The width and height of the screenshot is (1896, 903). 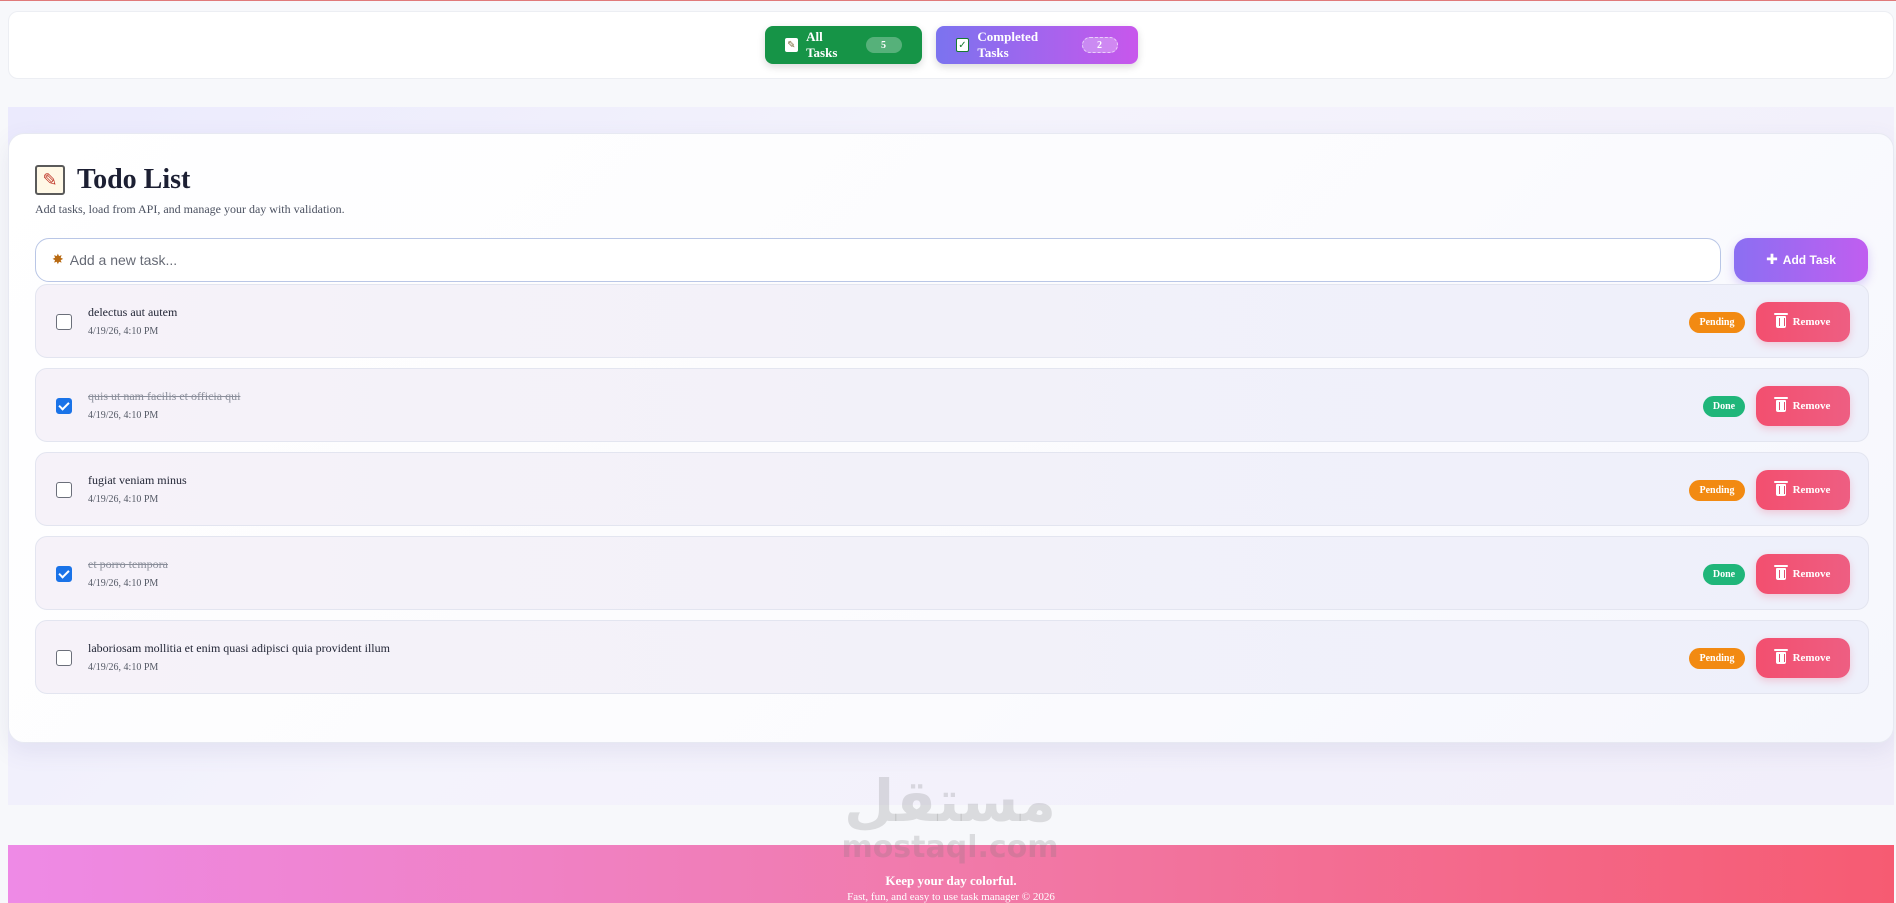 I want to click on sparkle-icon: ✸, so click(x=58, y=260).